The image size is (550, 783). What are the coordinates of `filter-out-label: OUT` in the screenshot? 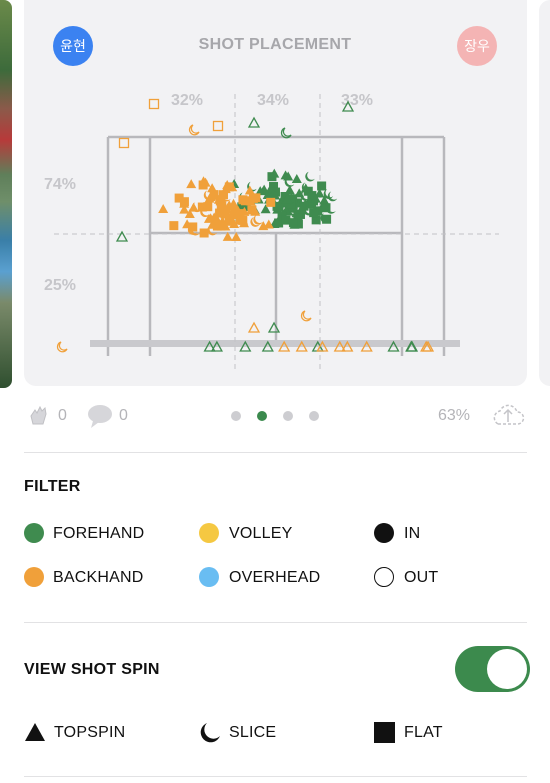 It's located at (421, 577).